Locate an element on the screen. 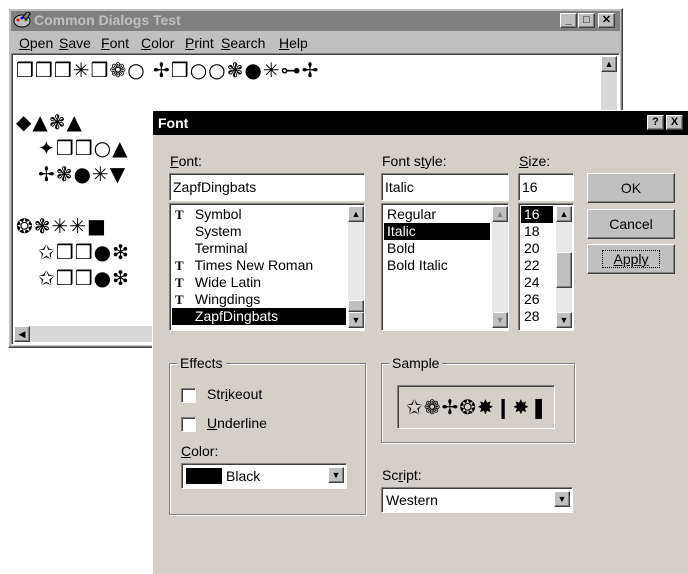 The image size is (688, 574). maximize-button: □ is located at coordinates (586, 20).